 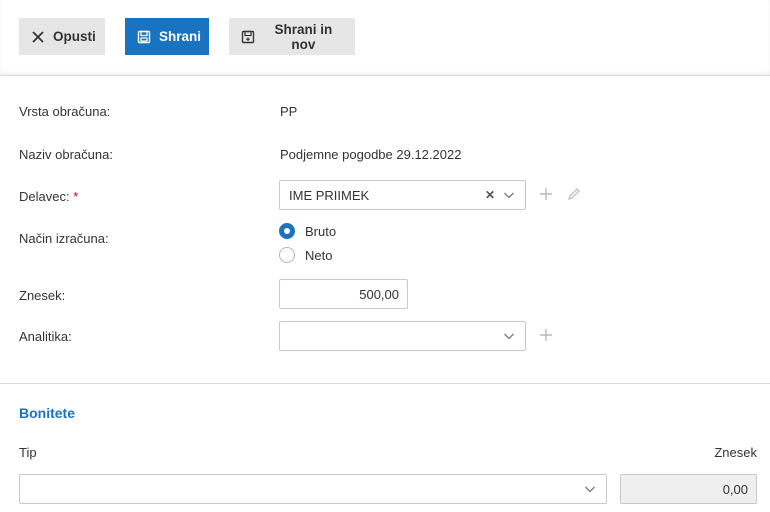 I want to click on save-button: Shrani, so click(x=167, y=36).